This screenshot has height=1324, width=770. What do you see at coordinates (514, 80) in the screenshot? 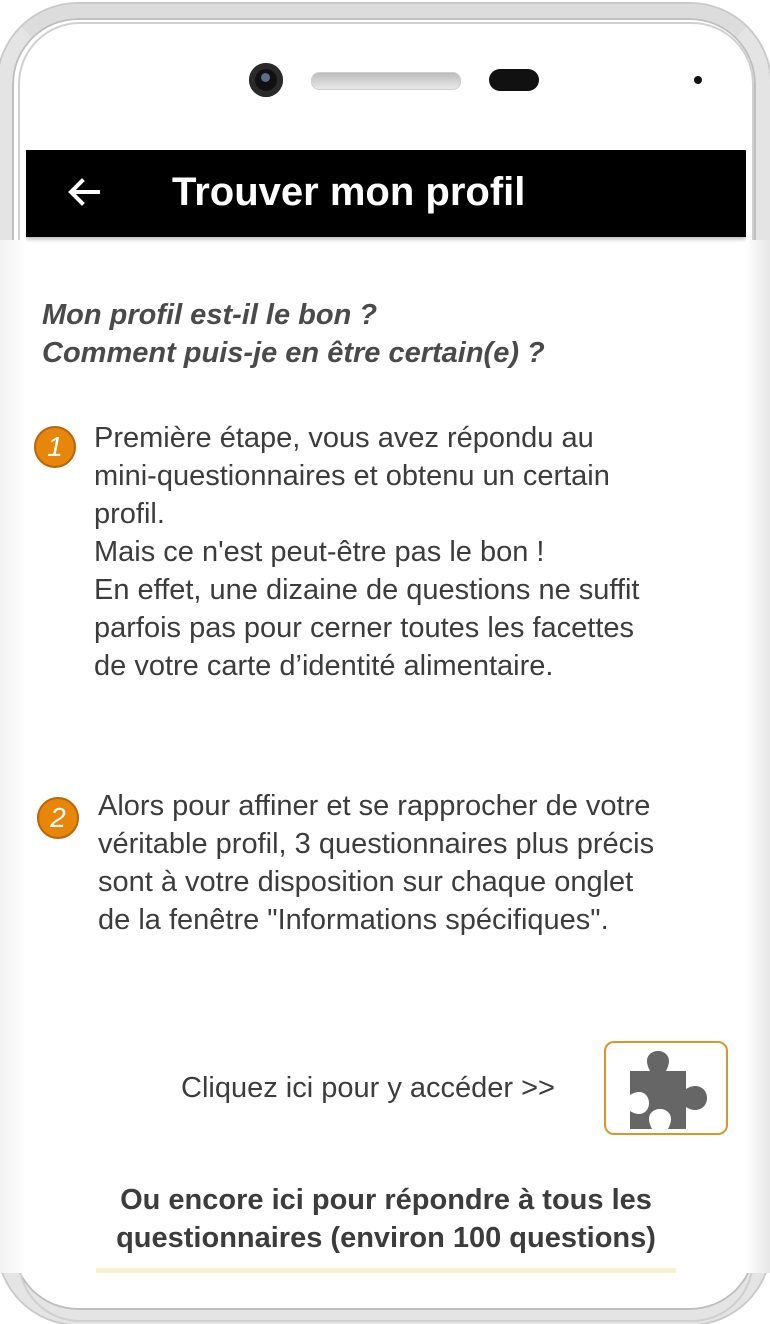
I see `proximity-sensor` at bounding box center [514, 80].